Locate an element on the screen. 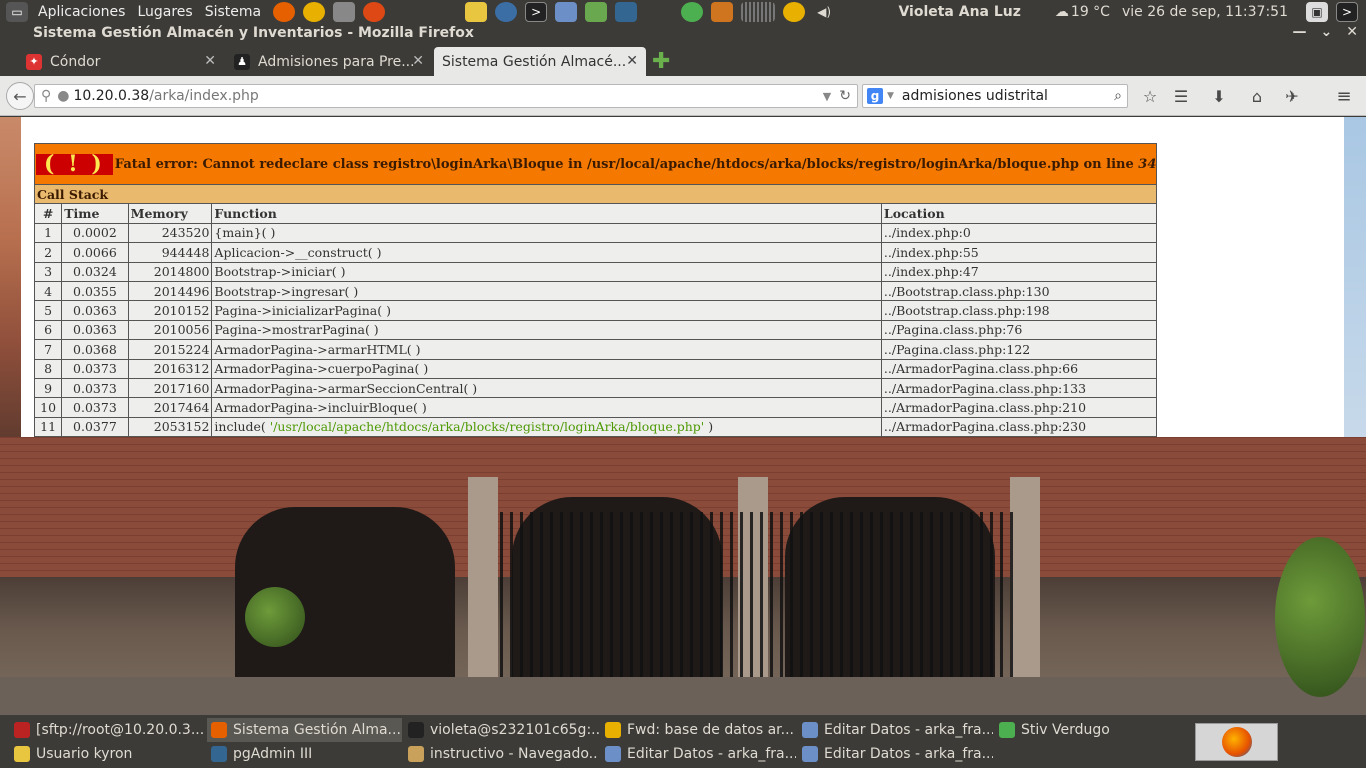  reload-icon: ↻ is located at coordinates (845, 96).